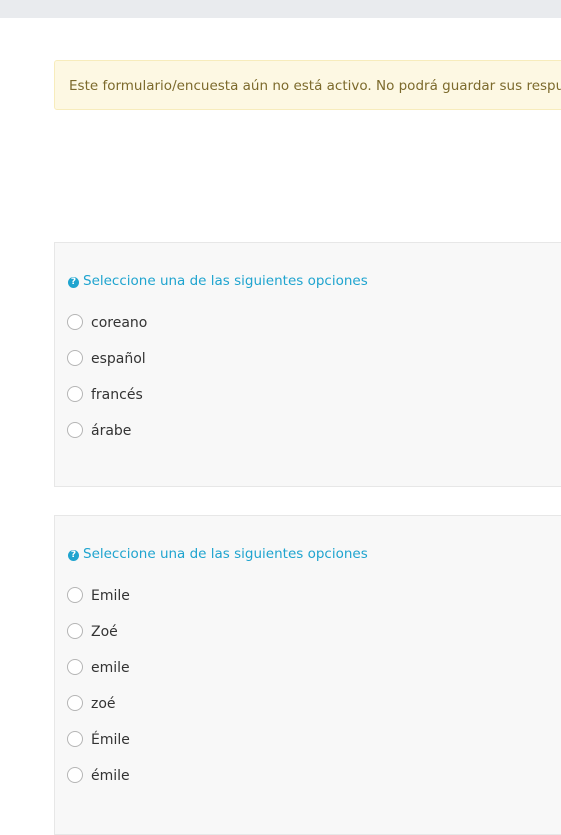 The height and width of the screenshot is (835, 561). What do you see at coordinates (104, 632) in the screenshot?
I see `option-label: Zoé` at bounding box center [104, 632].